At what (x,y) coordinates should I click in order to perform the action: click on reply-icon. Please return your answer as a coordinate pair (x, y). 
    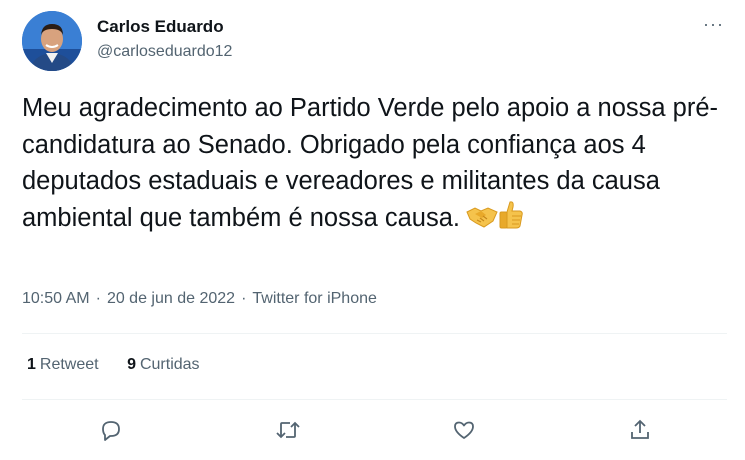
    Looking at the image, I should click on (111, 431).